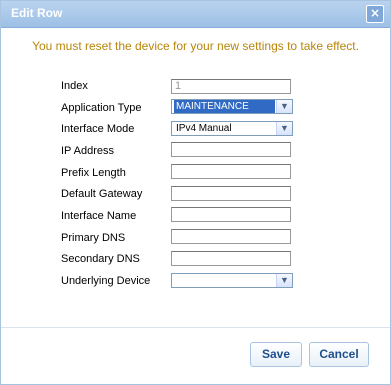 The width and height of the screenshot is (391, 385). What do you see at coordinates (102, 194) in the screenshot?
I see `default-gateway-label: Default Gateway` at bounding box center [102, 194].